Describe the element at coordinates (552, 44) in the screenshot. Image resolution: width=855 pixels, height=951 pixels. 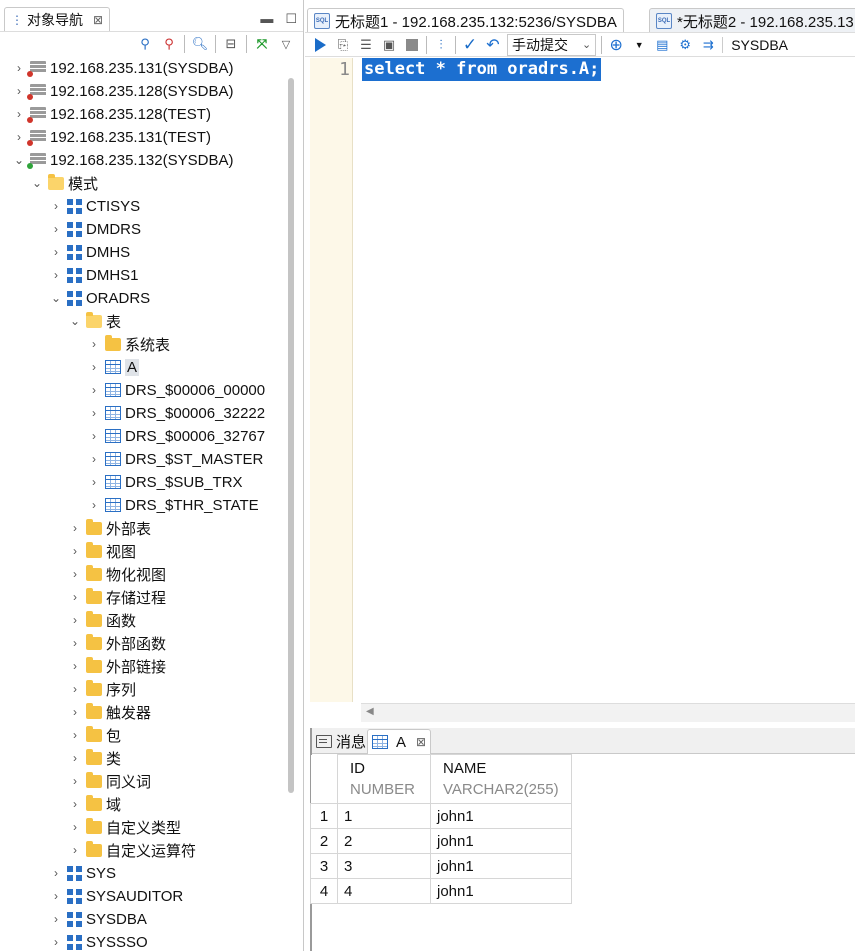
I see `commit-mode-select: 手动提交 ⌄` at that location.